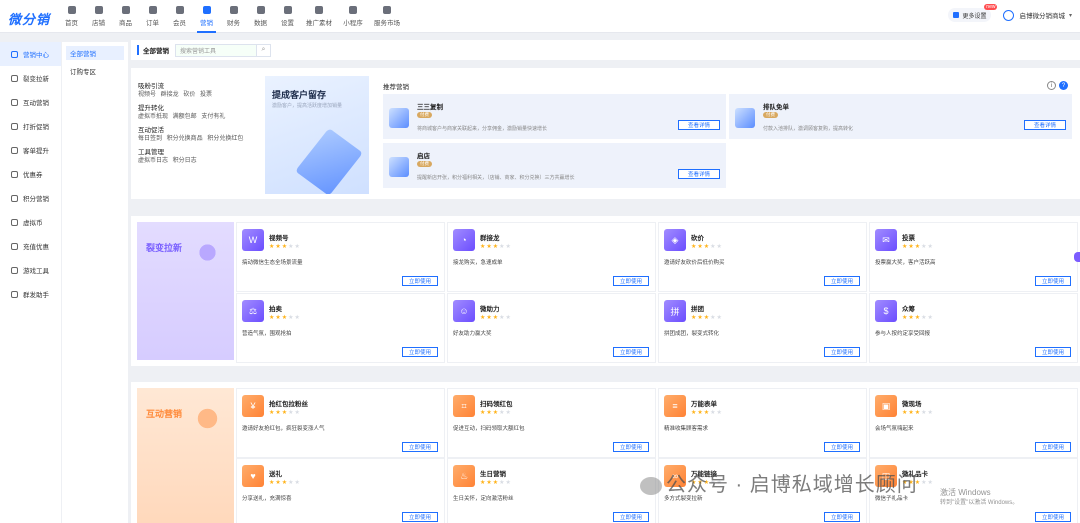 The width and height of the screenshot is (1080, 523). Describe the element at coordinates (973, 13) in the screenshot. I see `more-settings-button: 更多设置 new` at that location.